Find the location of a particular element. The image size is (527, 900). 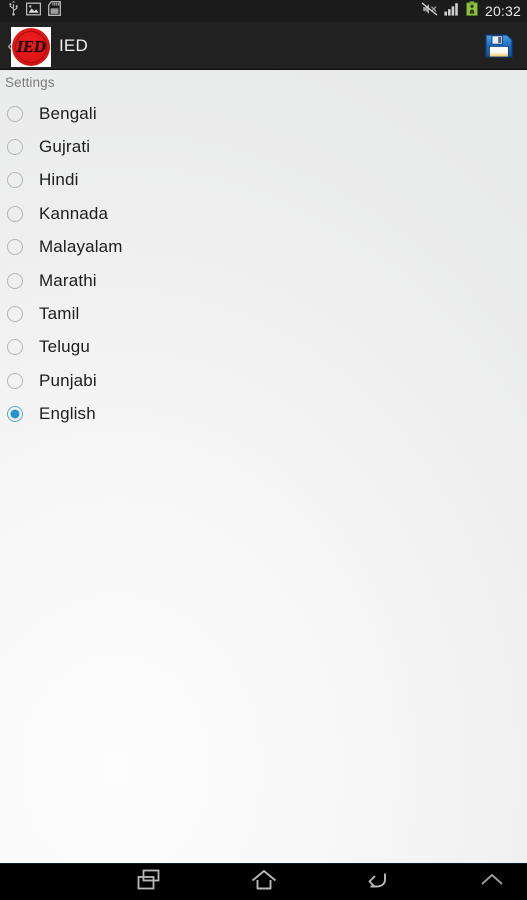

usb-icon is located at coordinates (13, 11).